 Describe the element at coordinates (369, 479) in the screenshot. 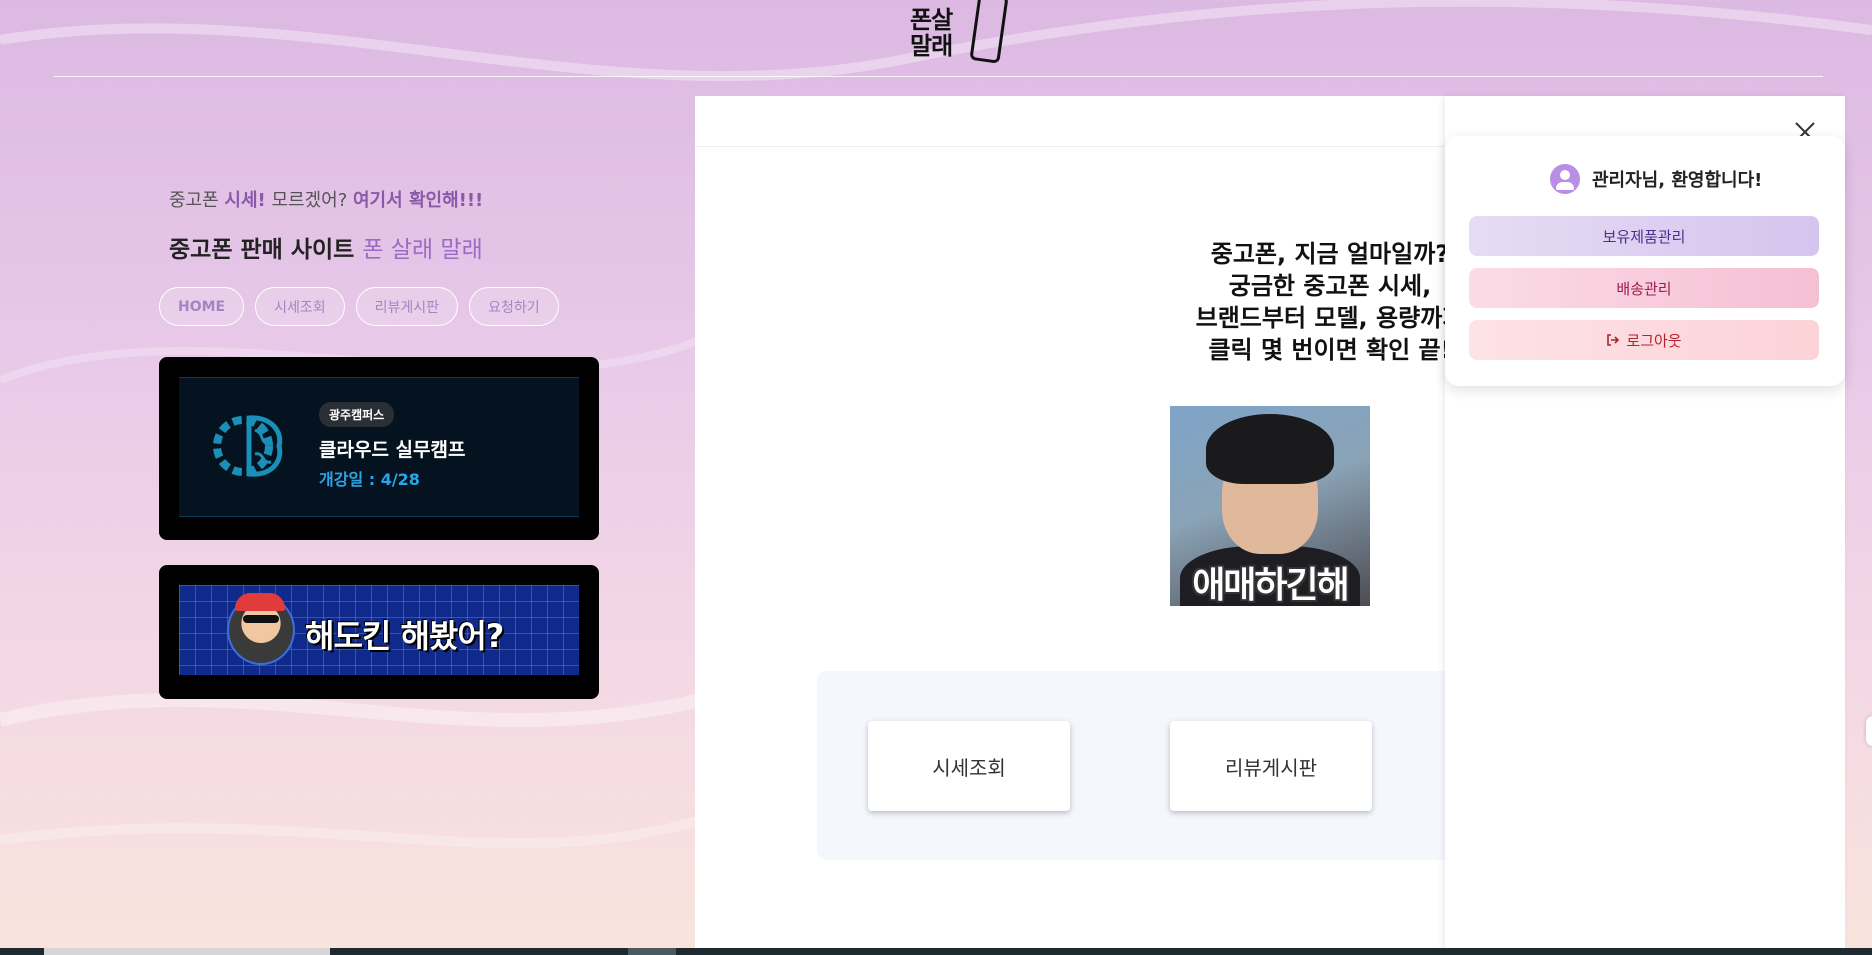

I see `camp-date: 개강일 : 4/28` at that location.